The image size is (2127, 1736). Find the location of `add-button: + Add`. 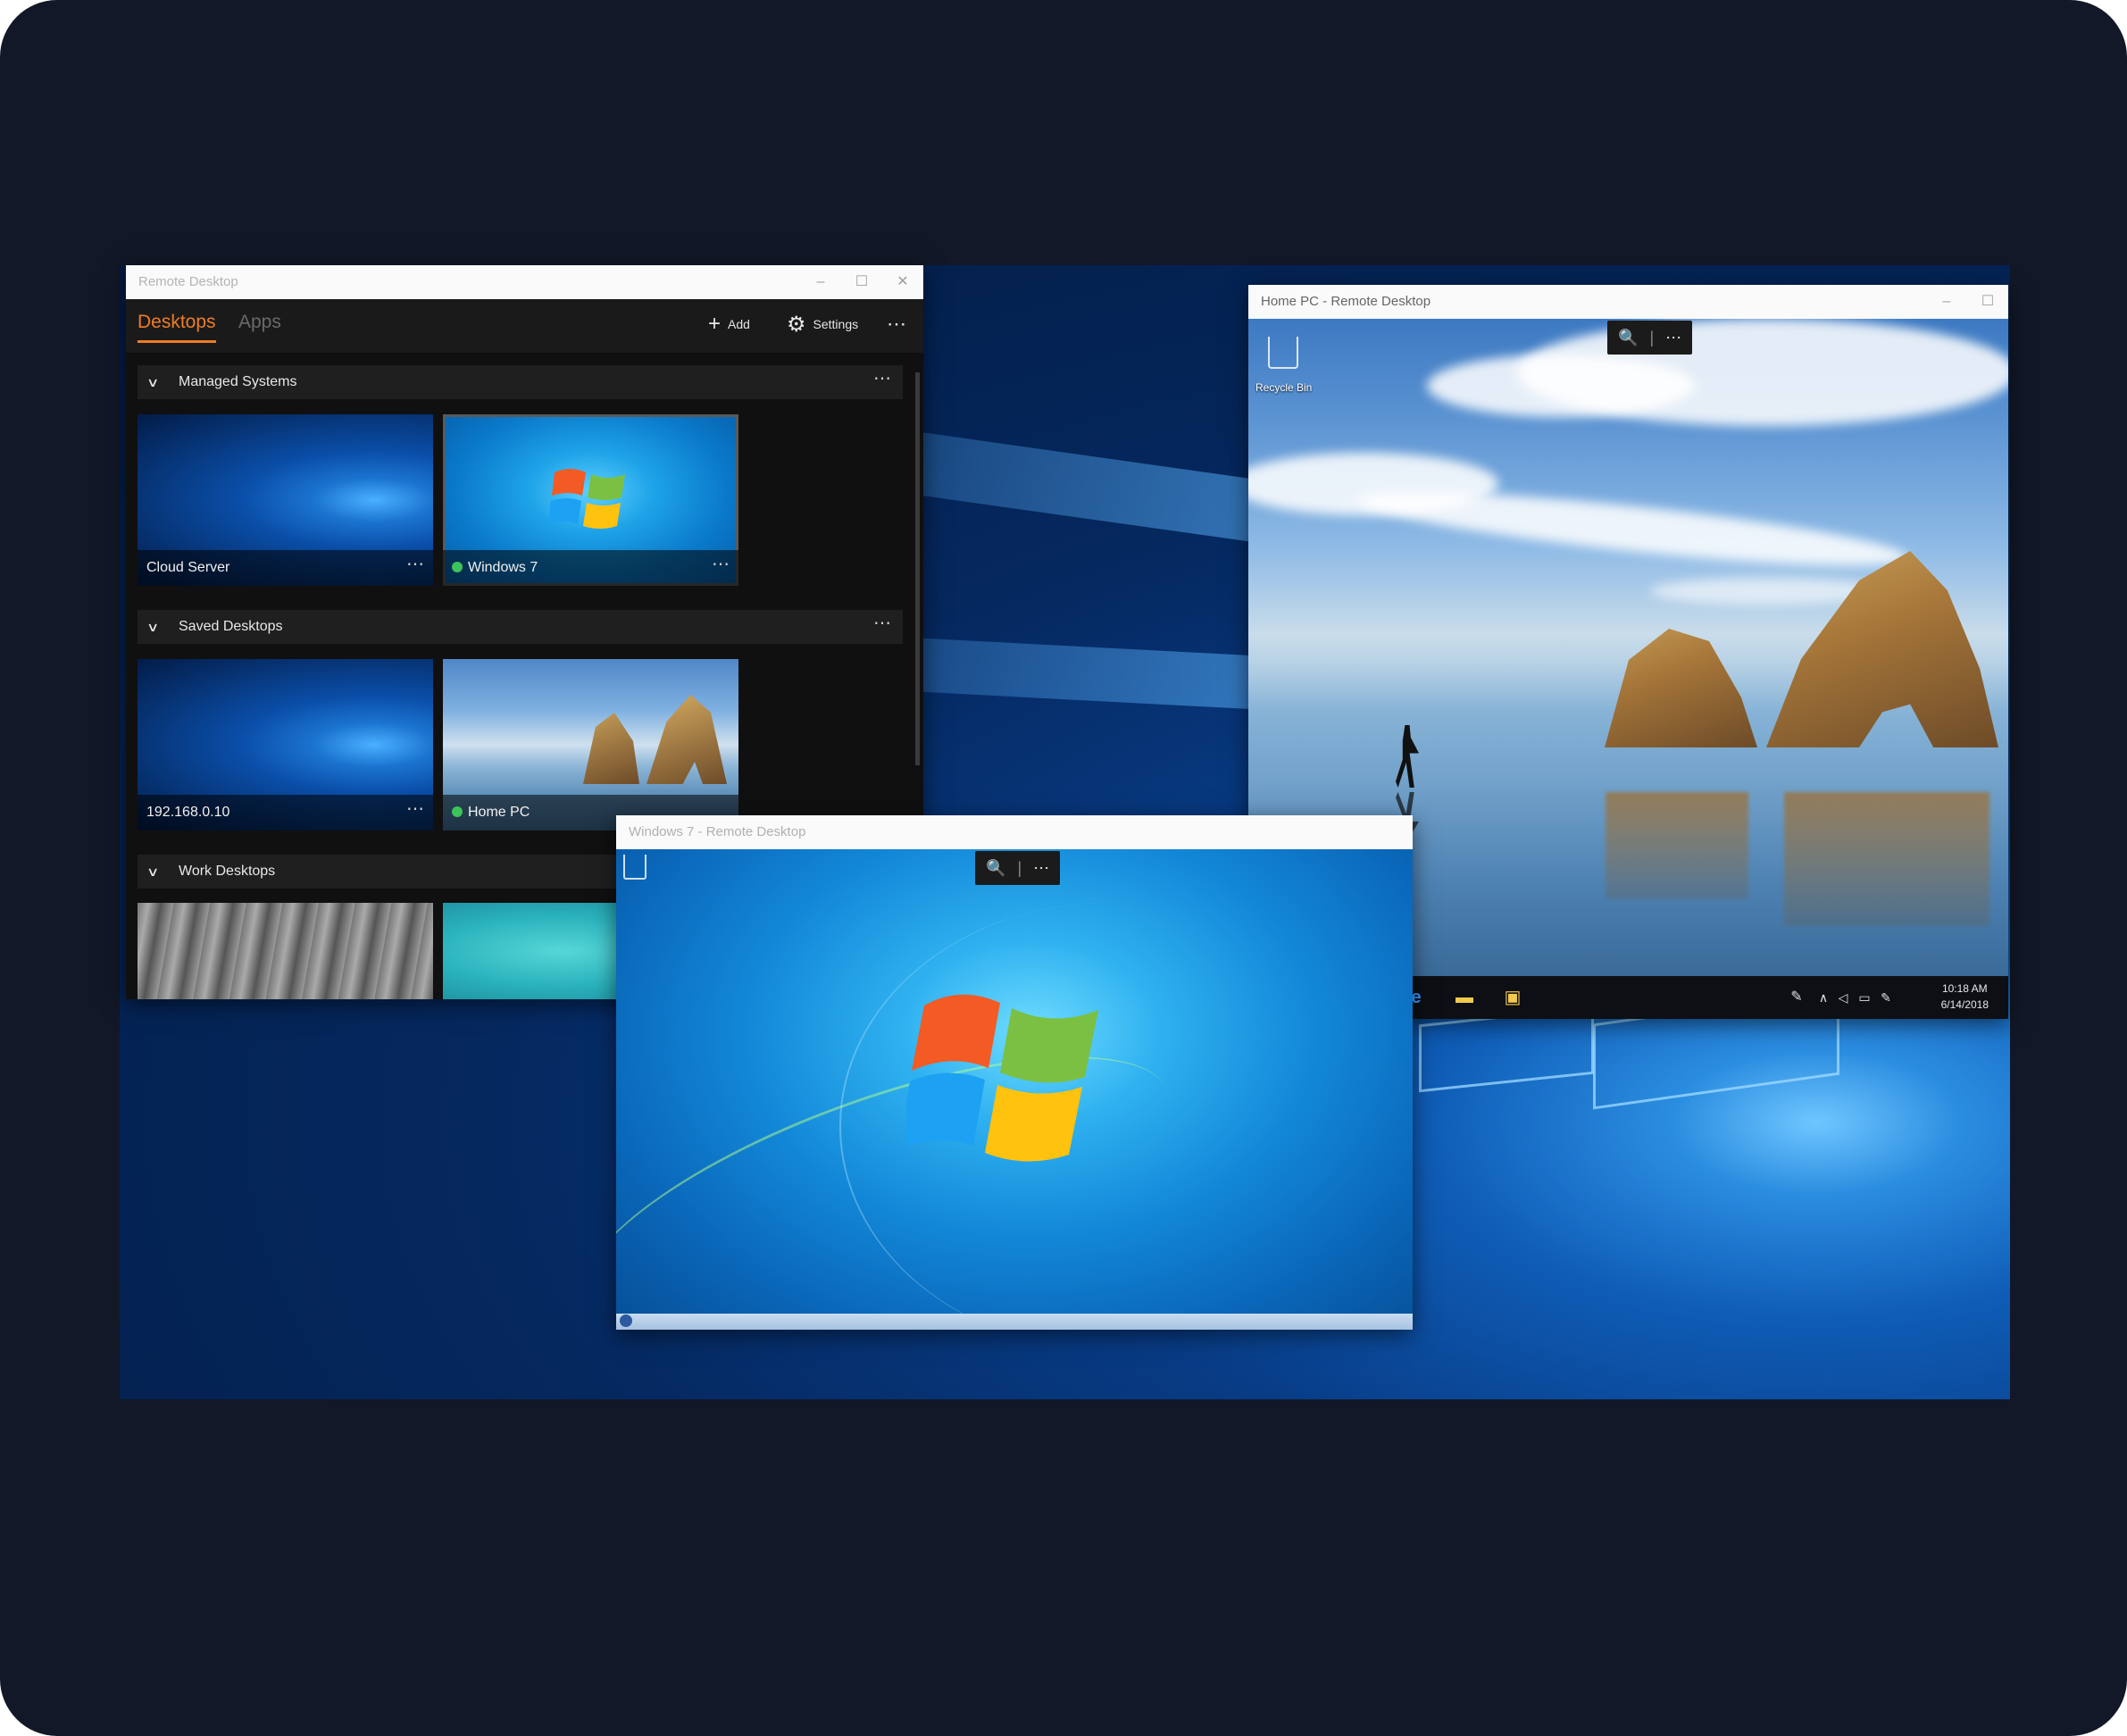

add-button: + Add is located at coordinates (729, 324).